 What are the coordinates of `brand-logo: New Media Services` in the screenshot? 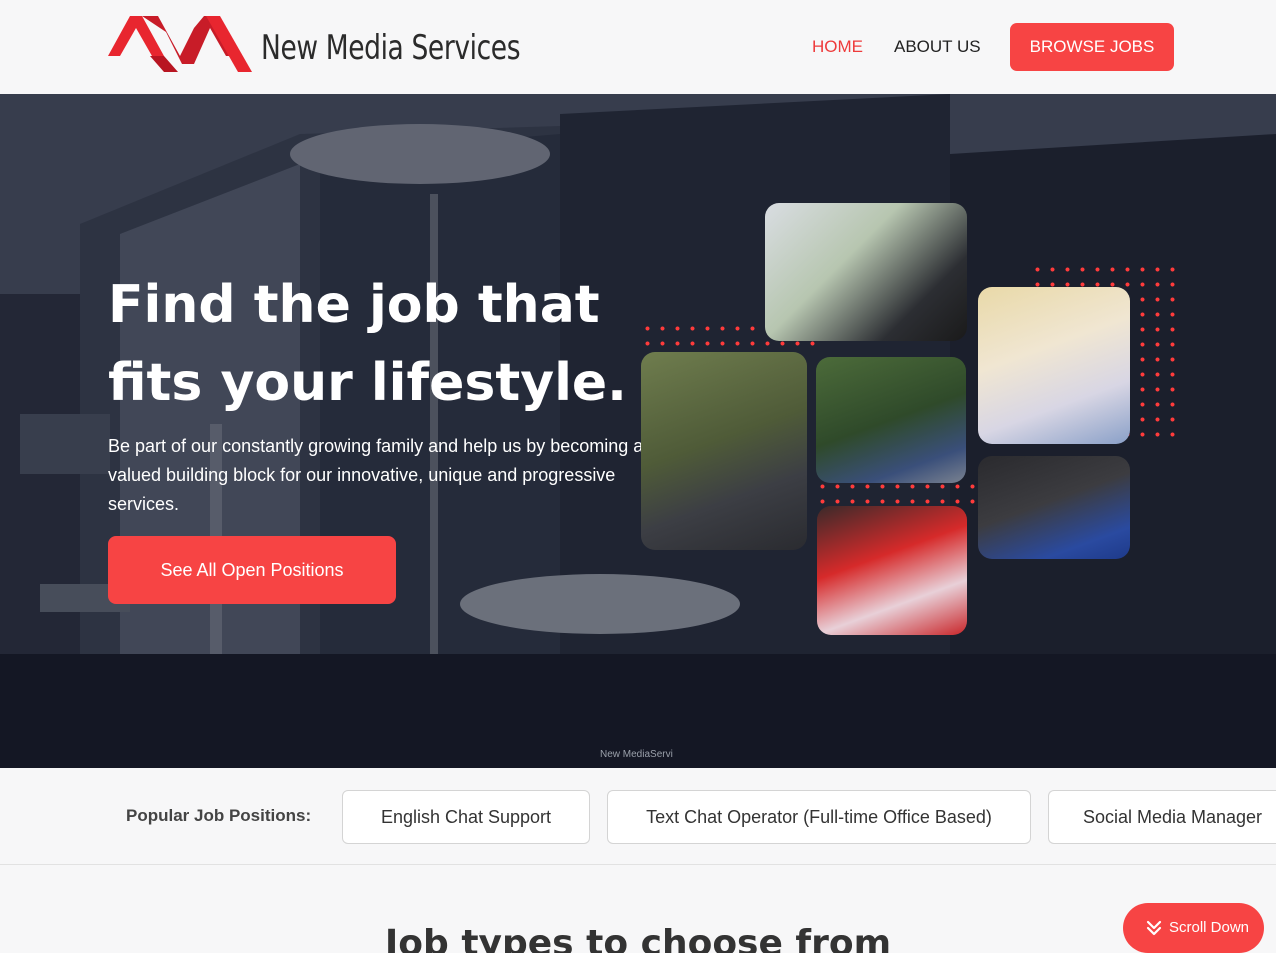 It's located at (314, 44).